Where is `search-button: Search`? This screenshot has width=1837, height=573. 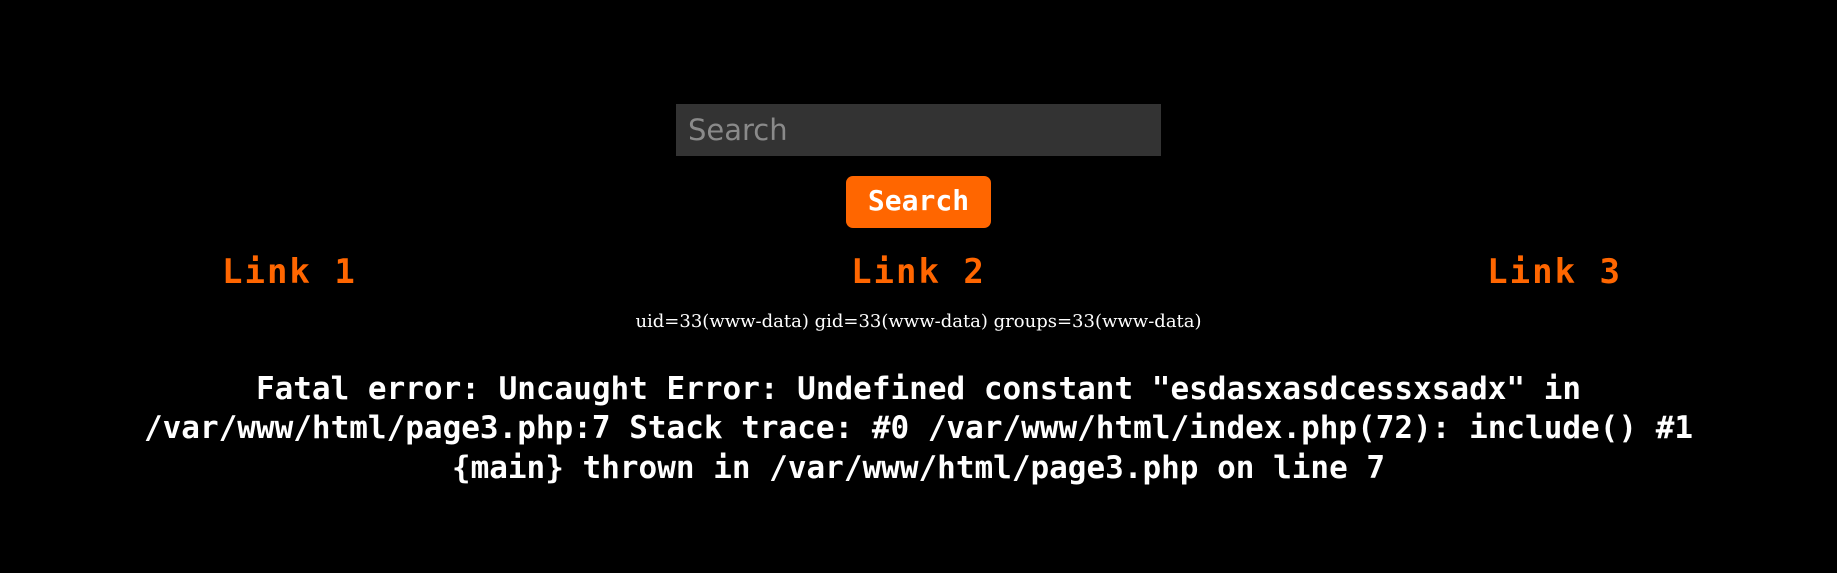 search-button: Search is located at coordinates (918, 202).